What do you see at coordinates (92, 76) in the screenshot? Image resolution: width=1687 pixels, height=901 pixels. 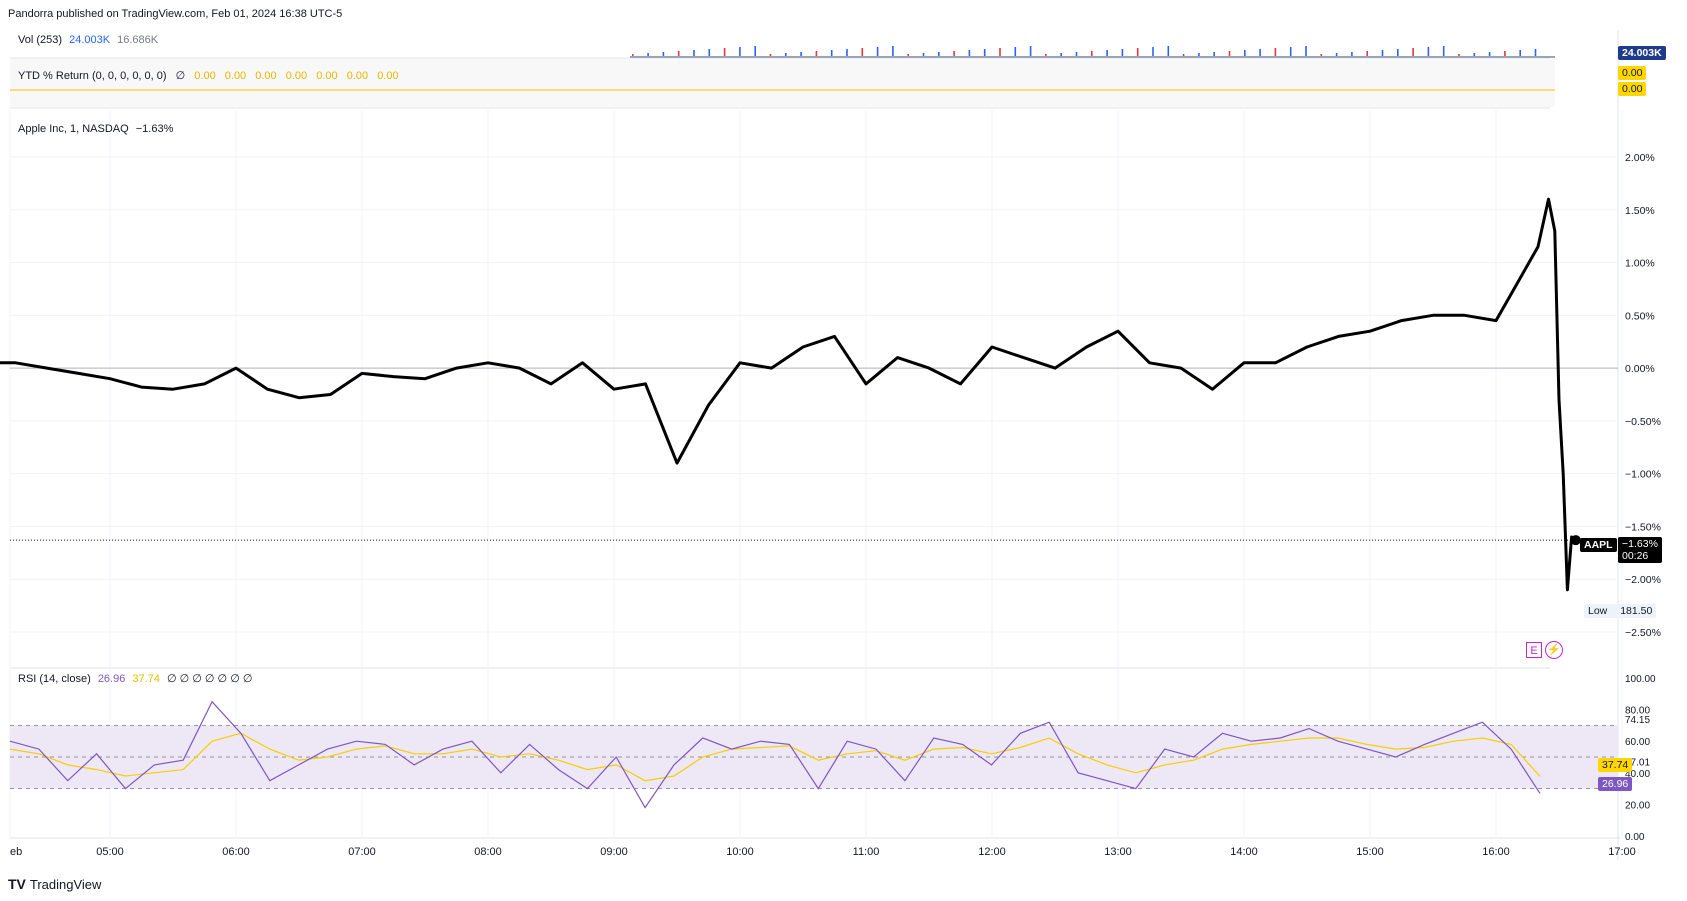 I see `ytd-label: YTD % Return (0, 0, 0, 0, 0, 0)` at bounding box center [92, 76].